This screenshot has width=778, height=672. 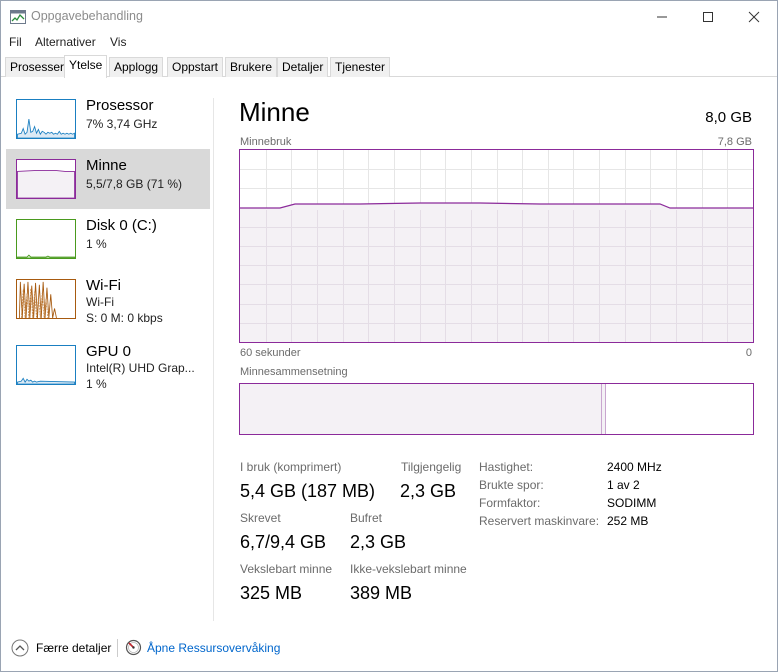 I want to click on memory-composition-bar, so click(x=496, y=409).